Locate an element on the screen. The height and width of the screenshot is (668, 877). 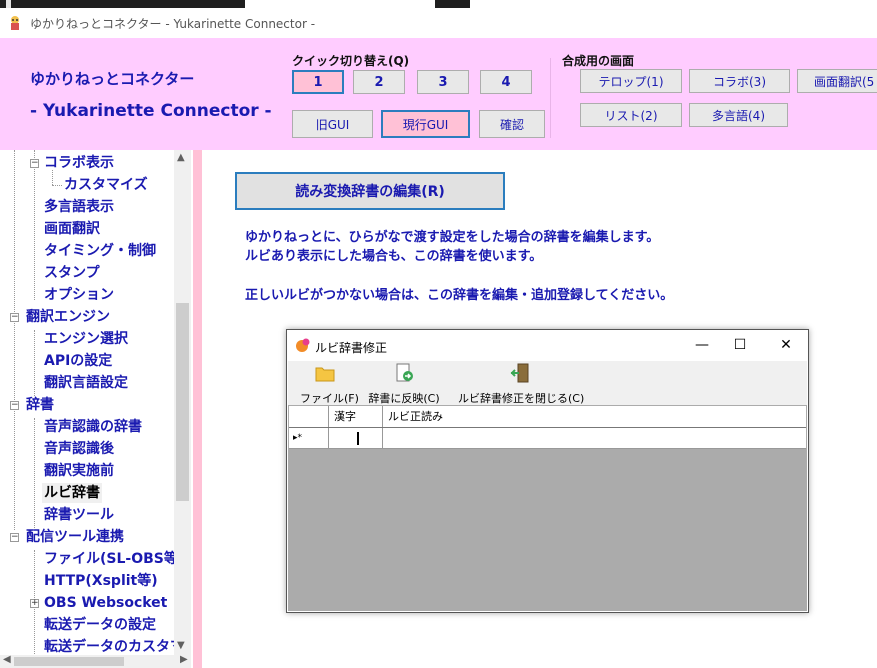
collab-button: コラボ(3) is located at coordinates (739, 81).